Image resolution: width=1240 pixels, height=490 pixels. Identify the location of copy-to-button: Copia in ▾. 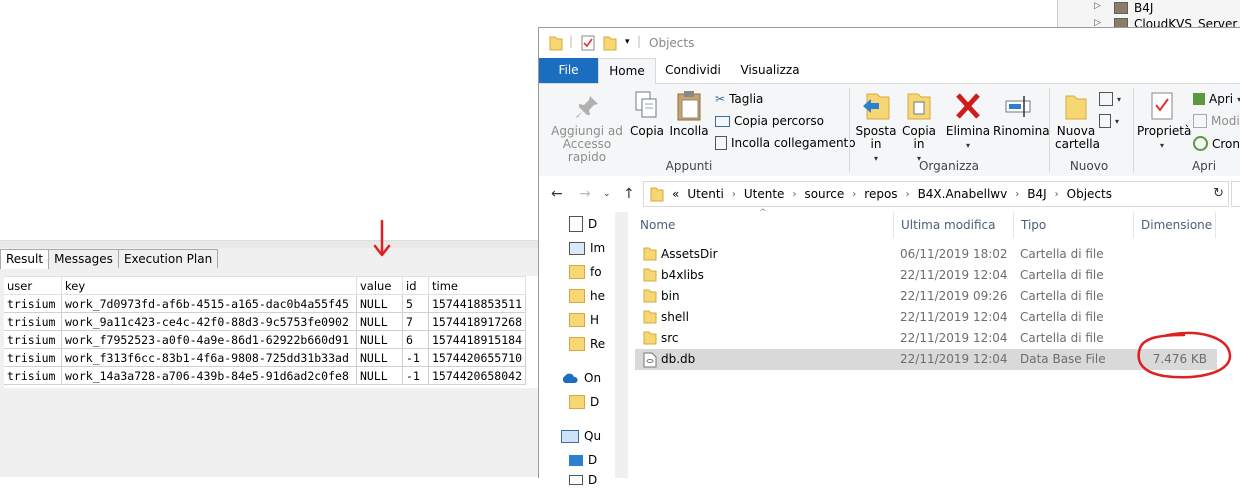
(919, 127).